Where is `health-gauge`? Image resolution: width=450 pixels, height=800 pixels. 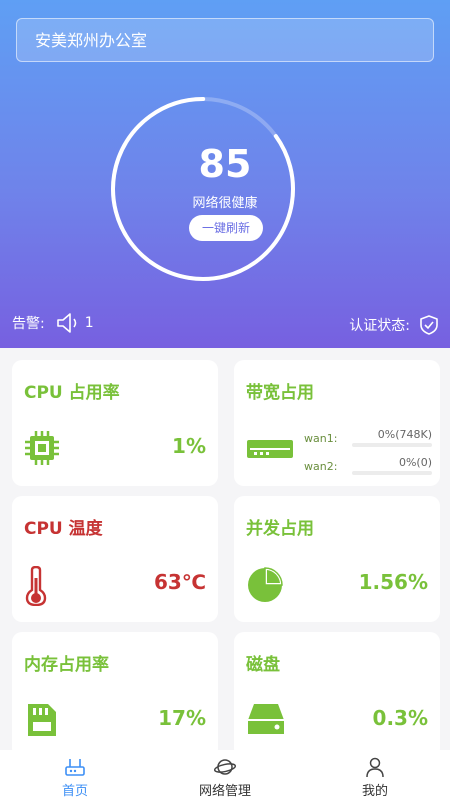
health-gauge is located at coordinates (202, 188).